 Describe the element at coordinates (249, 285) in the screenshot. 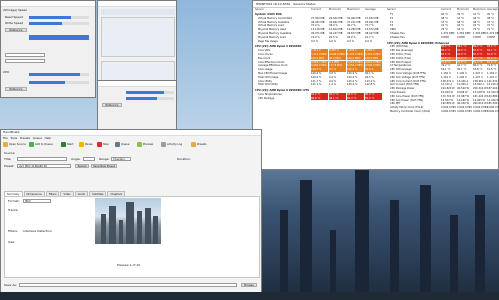

I see `browse-button: Browse` at that location.